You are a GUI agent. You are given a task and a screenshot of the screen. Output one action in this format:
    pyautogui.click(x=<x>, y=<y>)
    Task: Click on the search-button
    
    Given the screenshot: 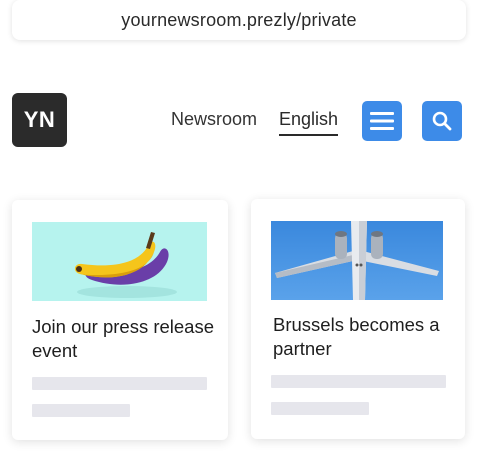 What is the action you would take?
    pyautogui.click(x=442, y=121)
    